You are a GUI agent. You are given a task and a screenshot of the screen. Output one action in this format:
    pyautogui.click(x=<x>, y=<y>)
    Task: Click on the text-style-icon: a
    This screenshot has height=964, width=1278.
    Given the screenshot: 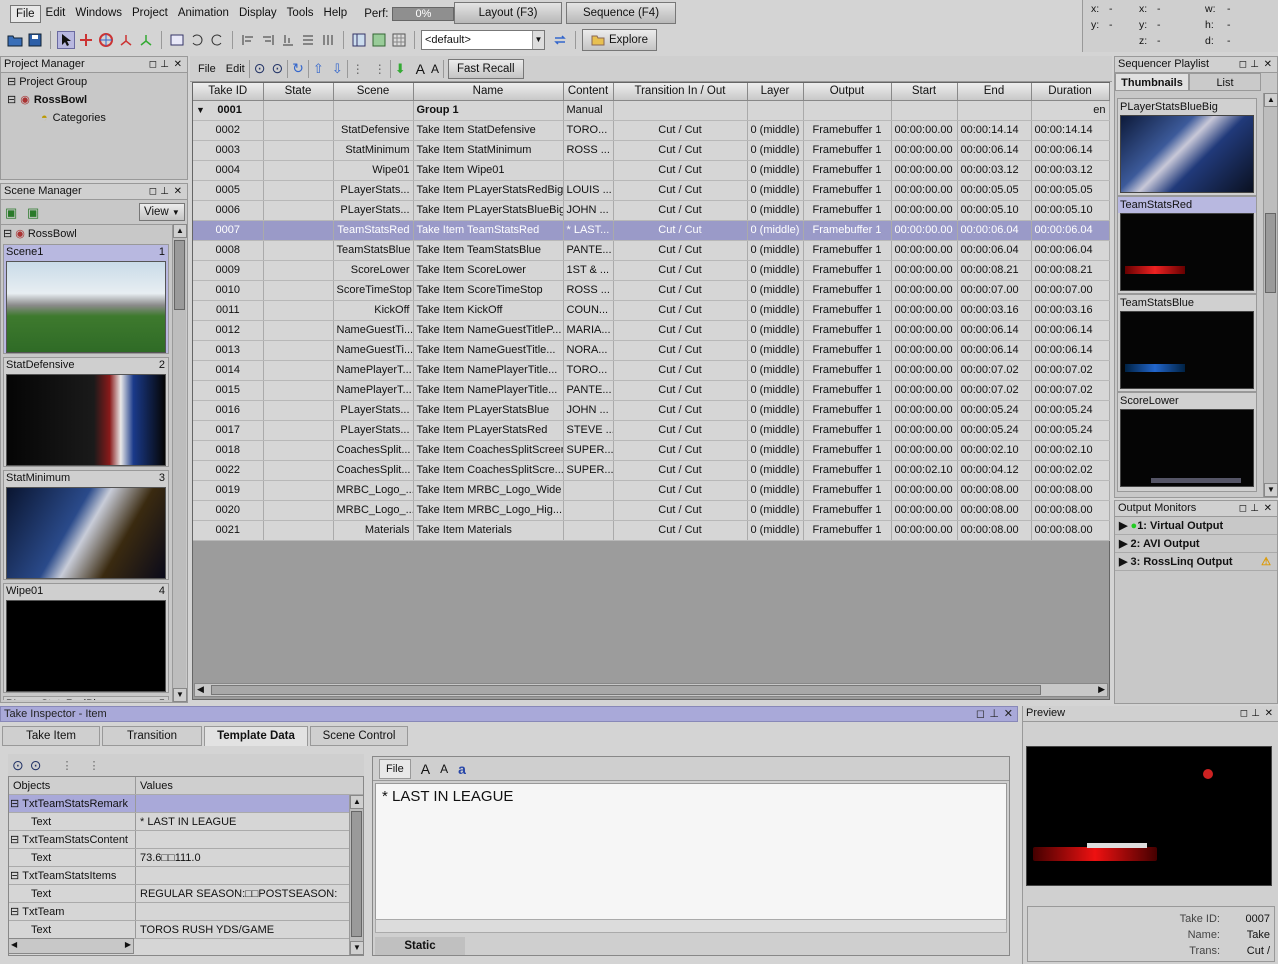 What is the action you would take?
    pyautogui.click(x=462, y=769)
    